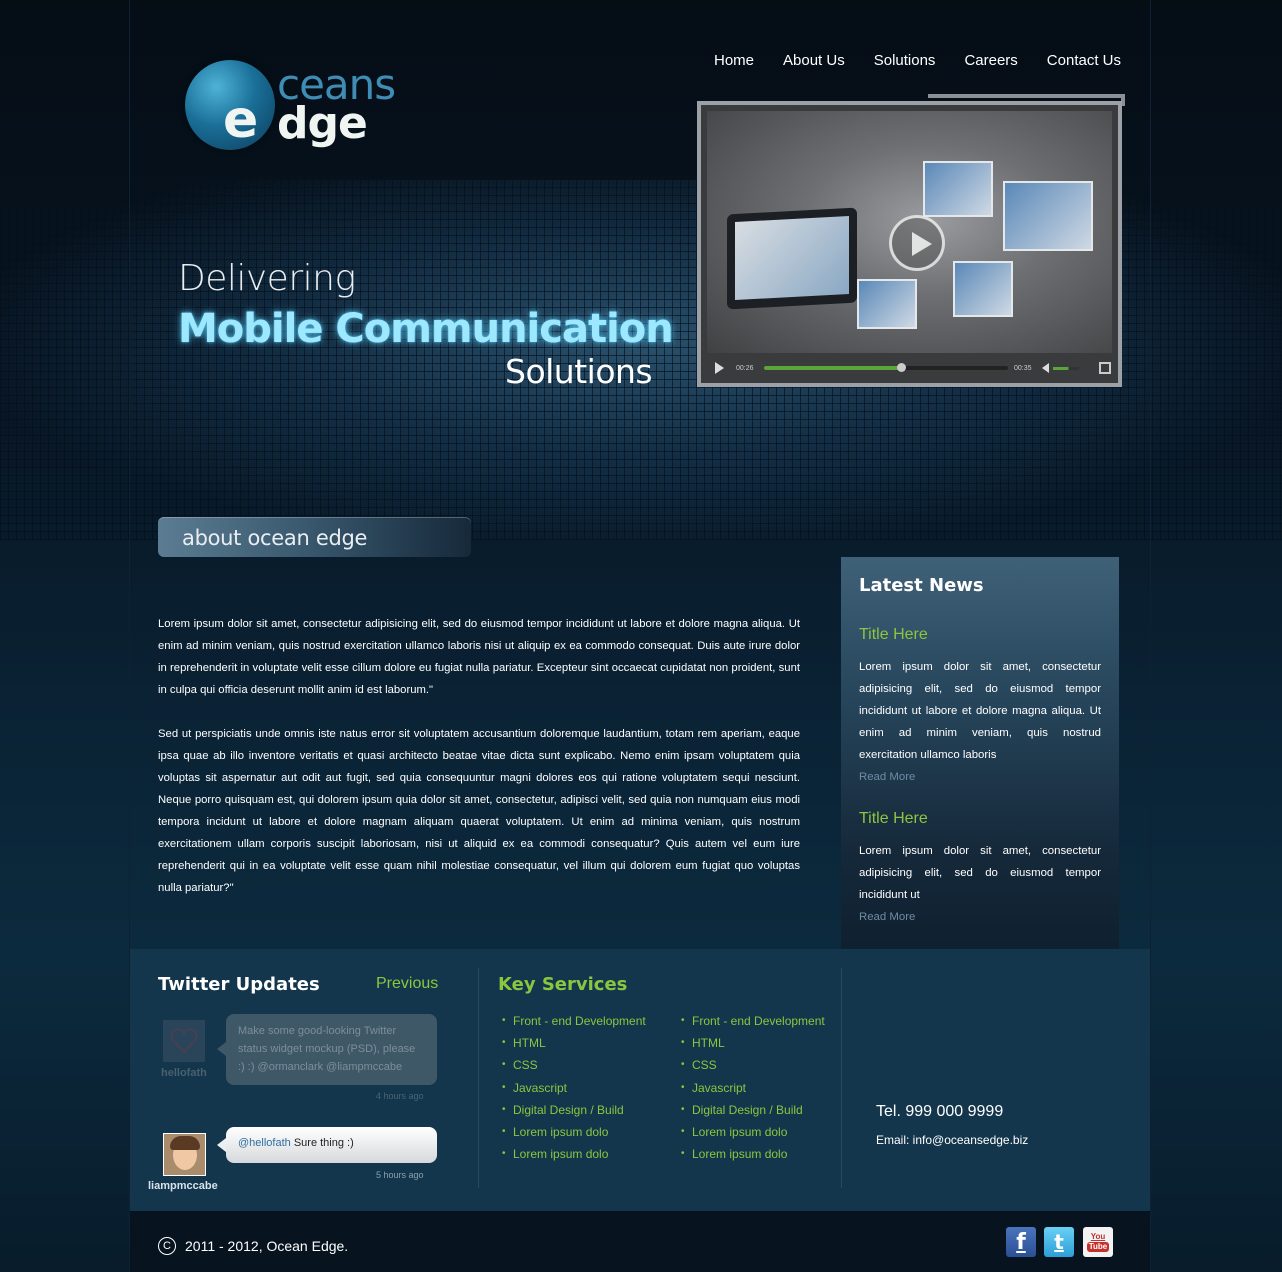  What do you see at coordinates (1021, 1242) in the screenshot?
I see `facebook-icon: f` at bounding box center [1021, 1242].